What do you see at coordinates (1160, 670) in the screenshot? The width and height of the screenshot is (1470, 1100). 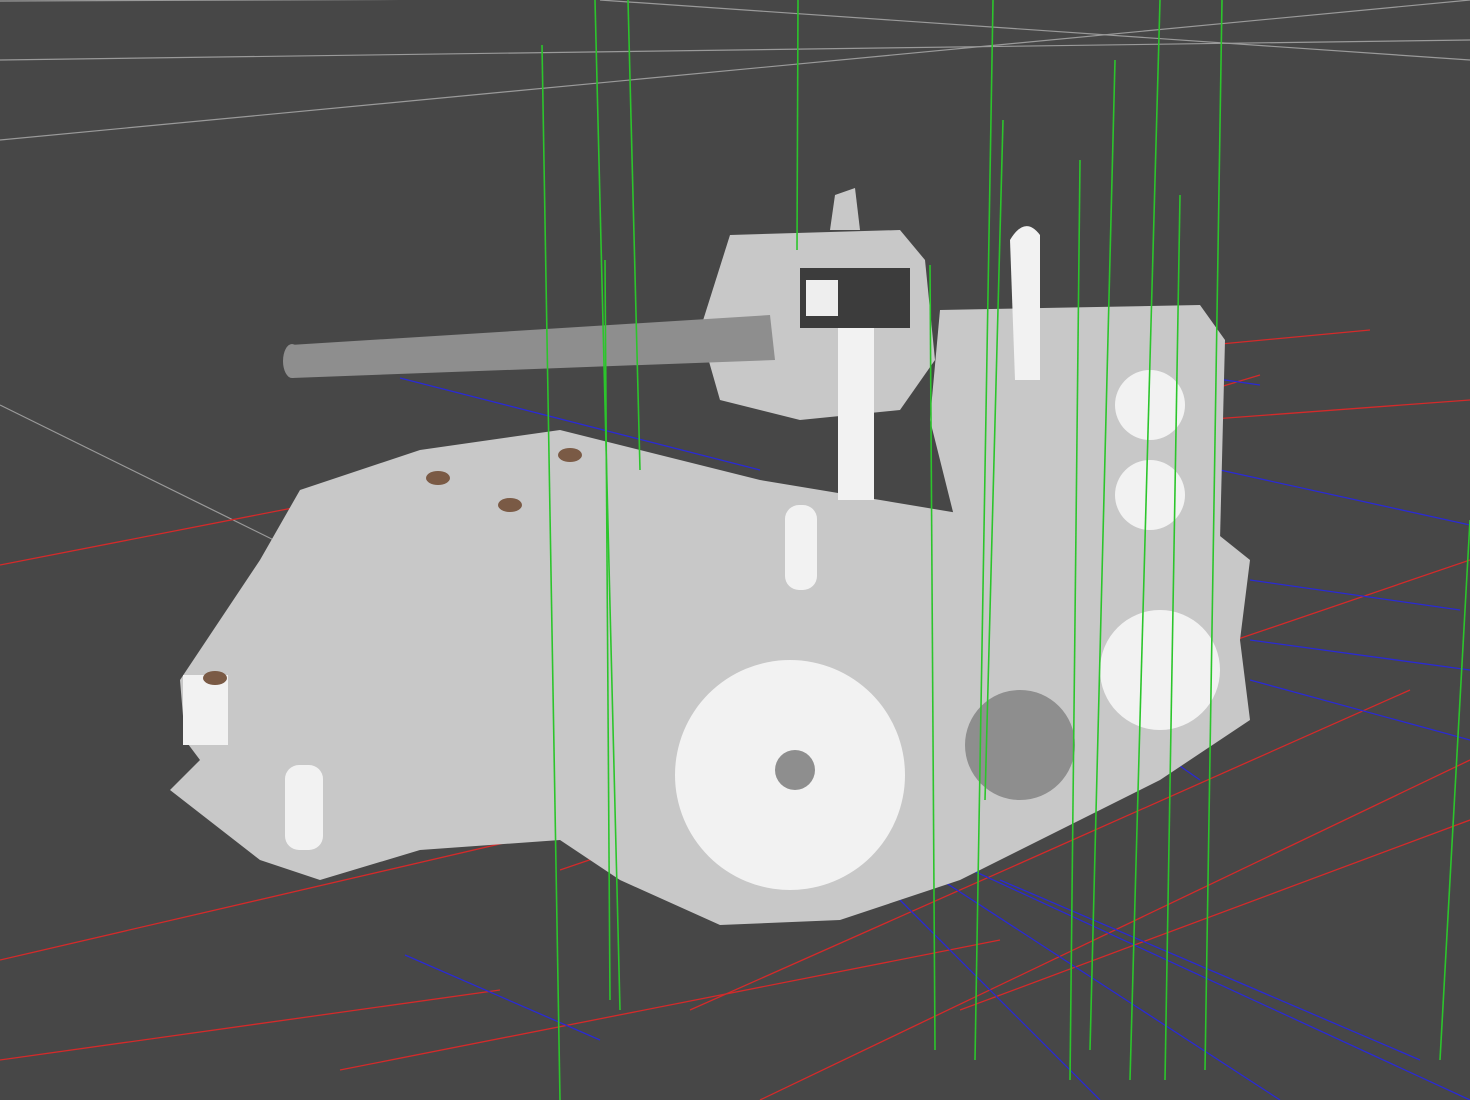 I see `rear-wheel` at bounding box center [1160, 670].